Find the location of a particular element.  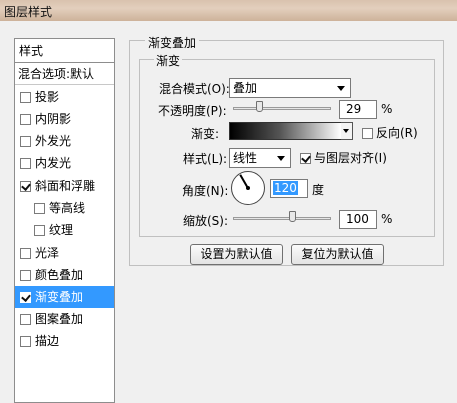

style-item-inner-shadow: 内阴影 is located at coordinates (64, 119).